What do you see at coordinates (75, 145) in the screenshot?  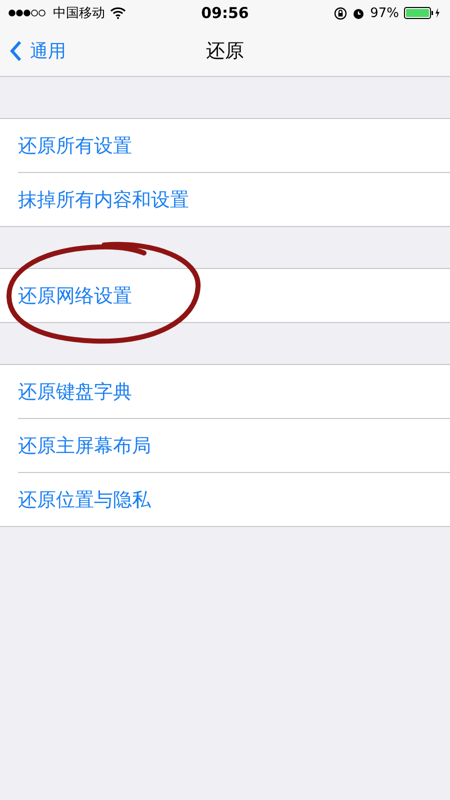 I see `reset-option: 还原所有设置` at bounding box center [75, 145].